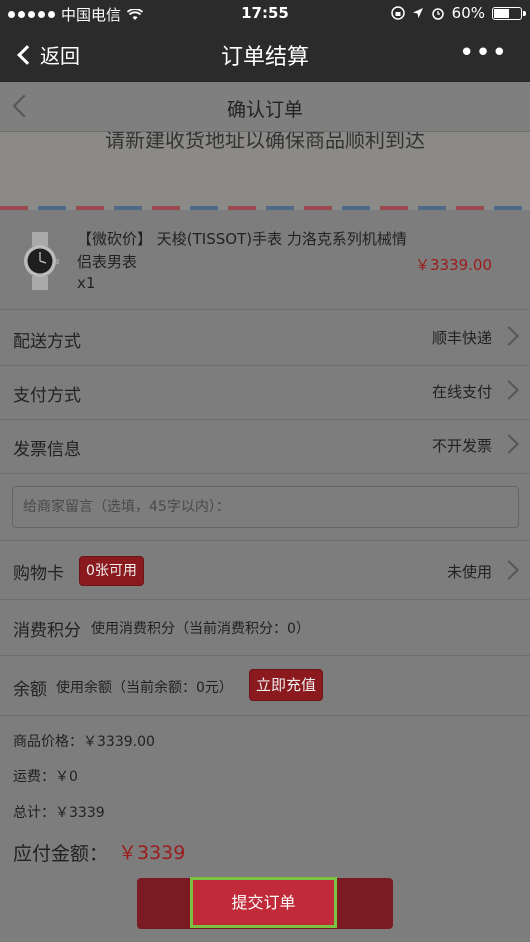 The image size is (530, 942). I want to click on address-prompt: 请新建收货地址以确保商品顺利到达, so click(265, 142).